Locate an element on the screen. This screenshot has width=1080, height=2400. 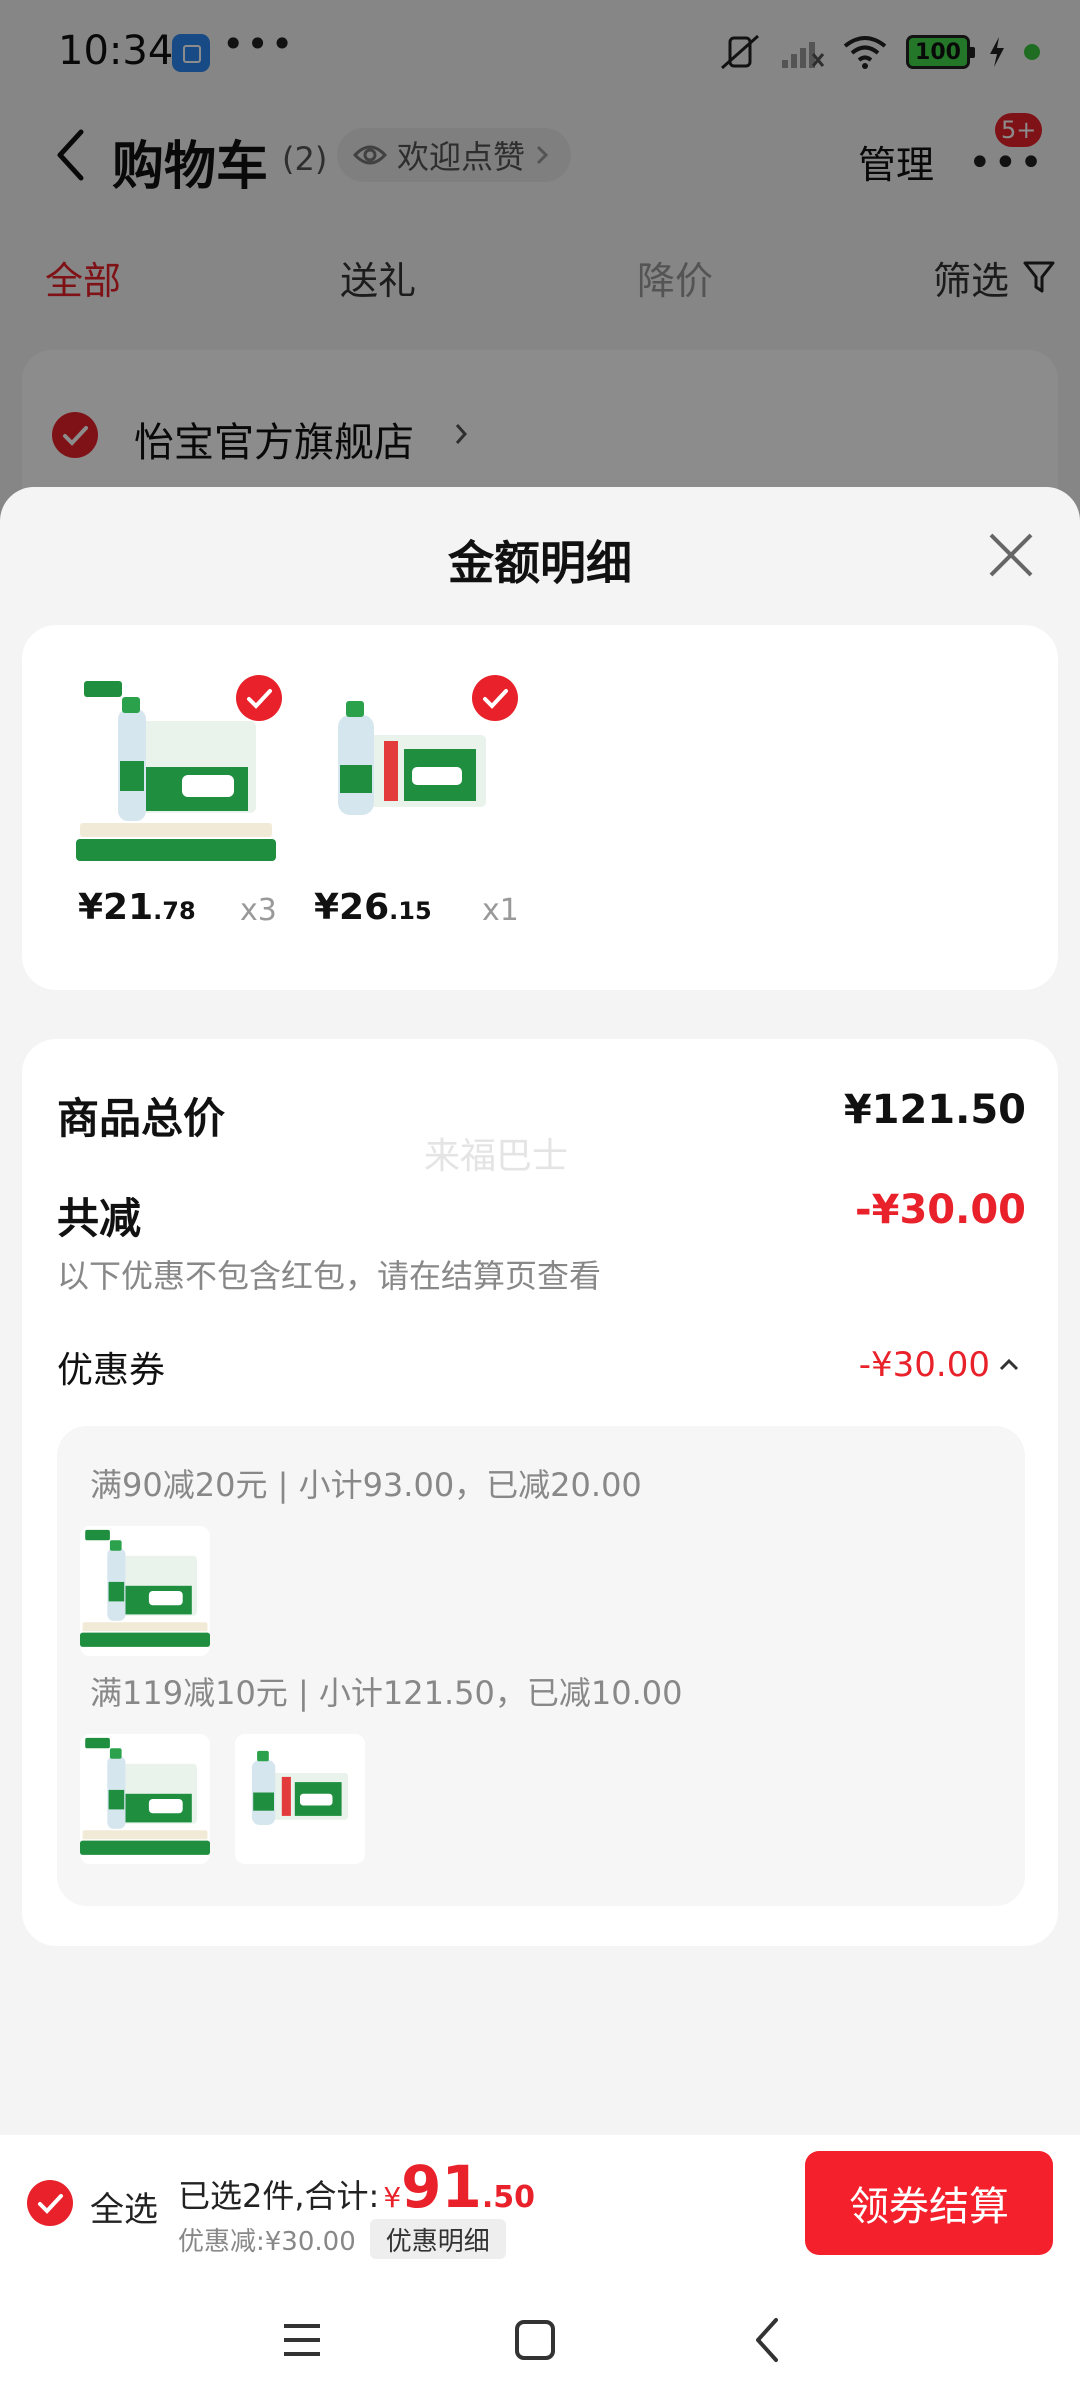
coupon-rule: 满119减10元 | 小计121.50，已减10.00 is located at coordinates (386, 1693).